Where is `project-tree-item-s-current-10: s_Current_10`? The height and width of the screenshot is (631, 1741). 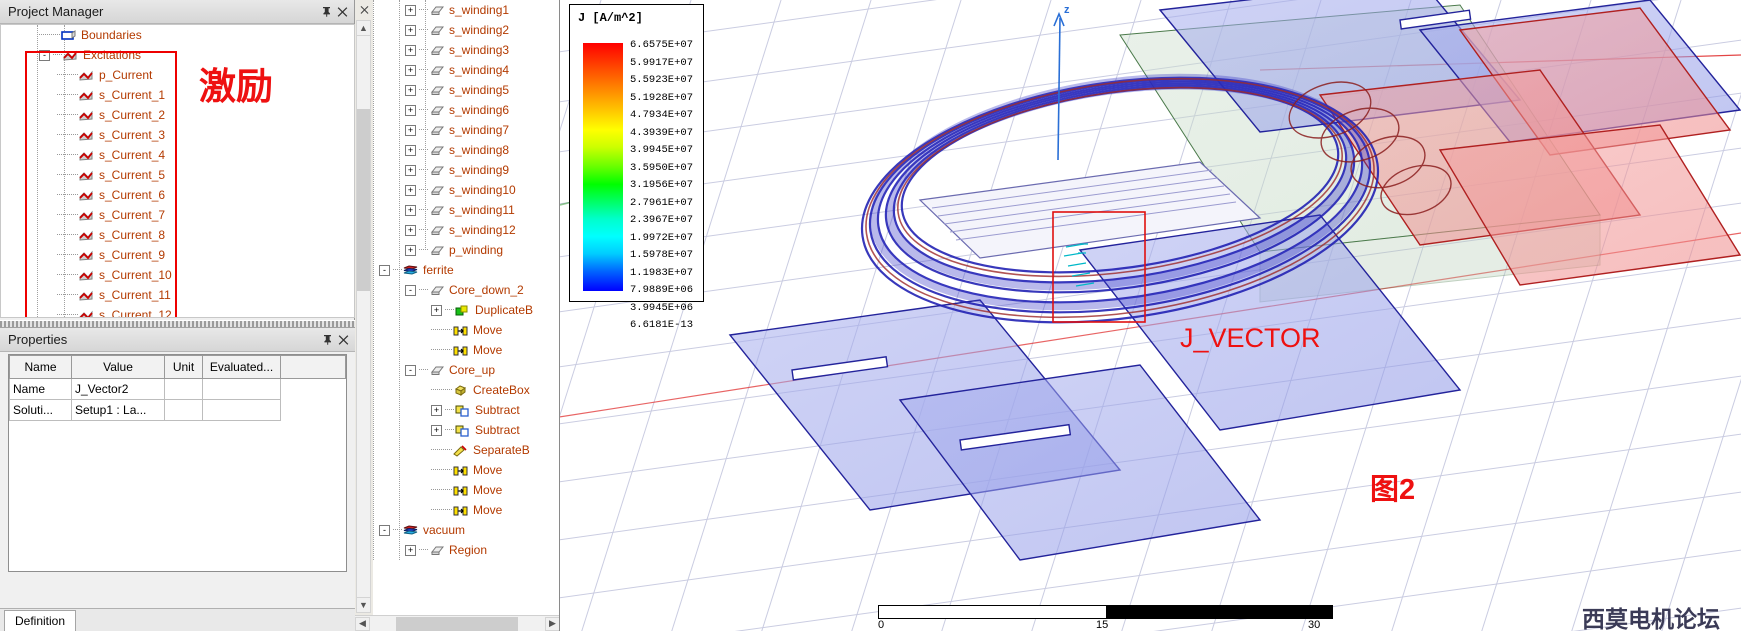 project-tree-item-s-current-10: s_Current_10 is located at coordinates (177, 275).